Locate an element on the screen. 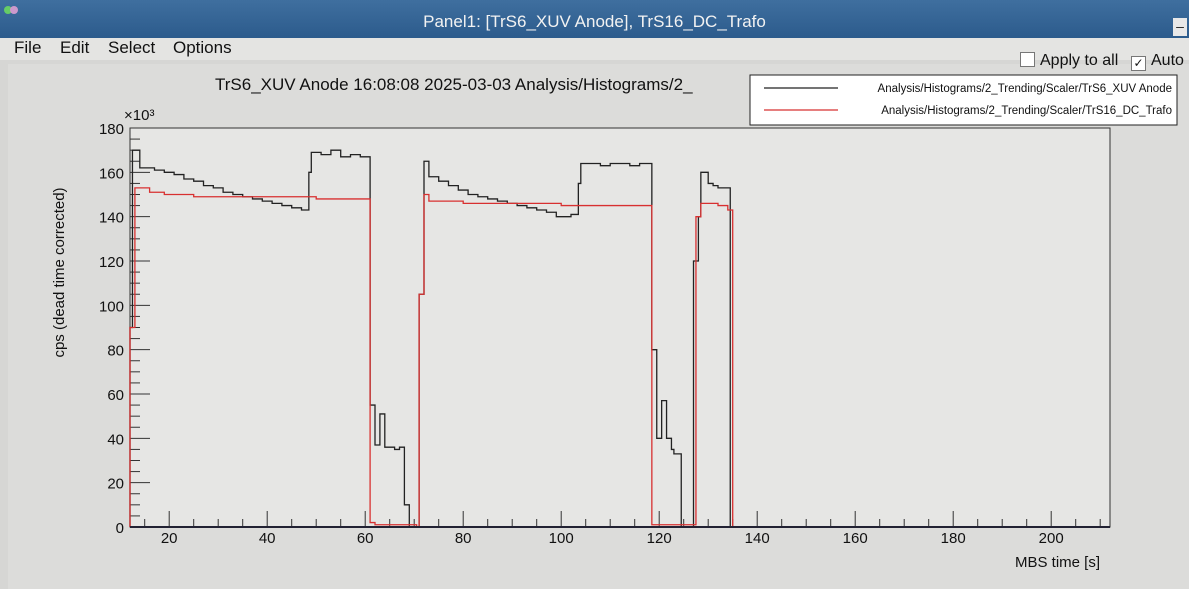  x-tick-label: 20 is located at coordinates (169, 538).